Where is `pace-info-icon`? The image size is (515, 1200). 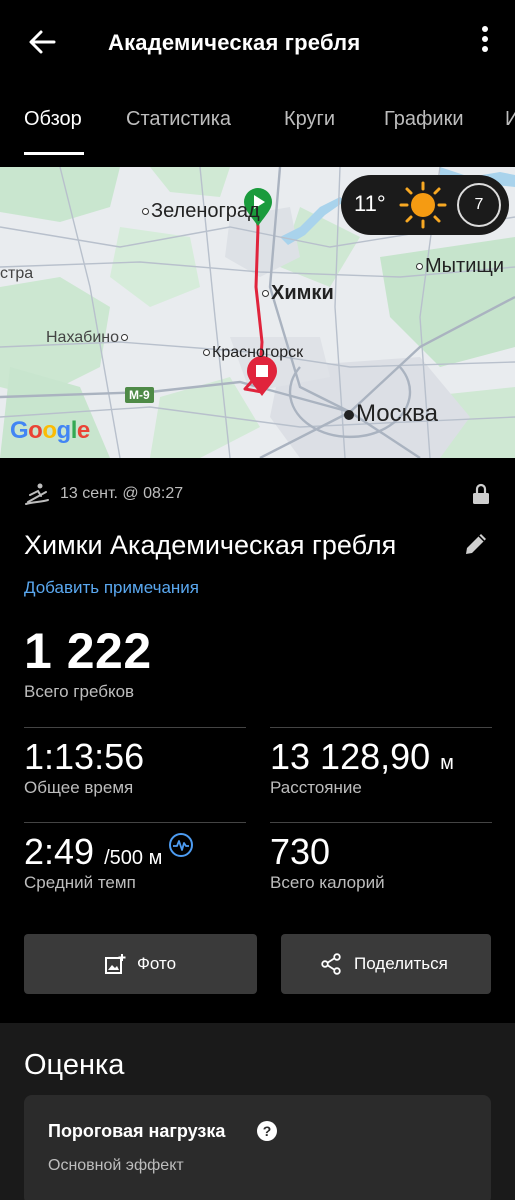 pace-info-icon is located at coordinates (181, 845).